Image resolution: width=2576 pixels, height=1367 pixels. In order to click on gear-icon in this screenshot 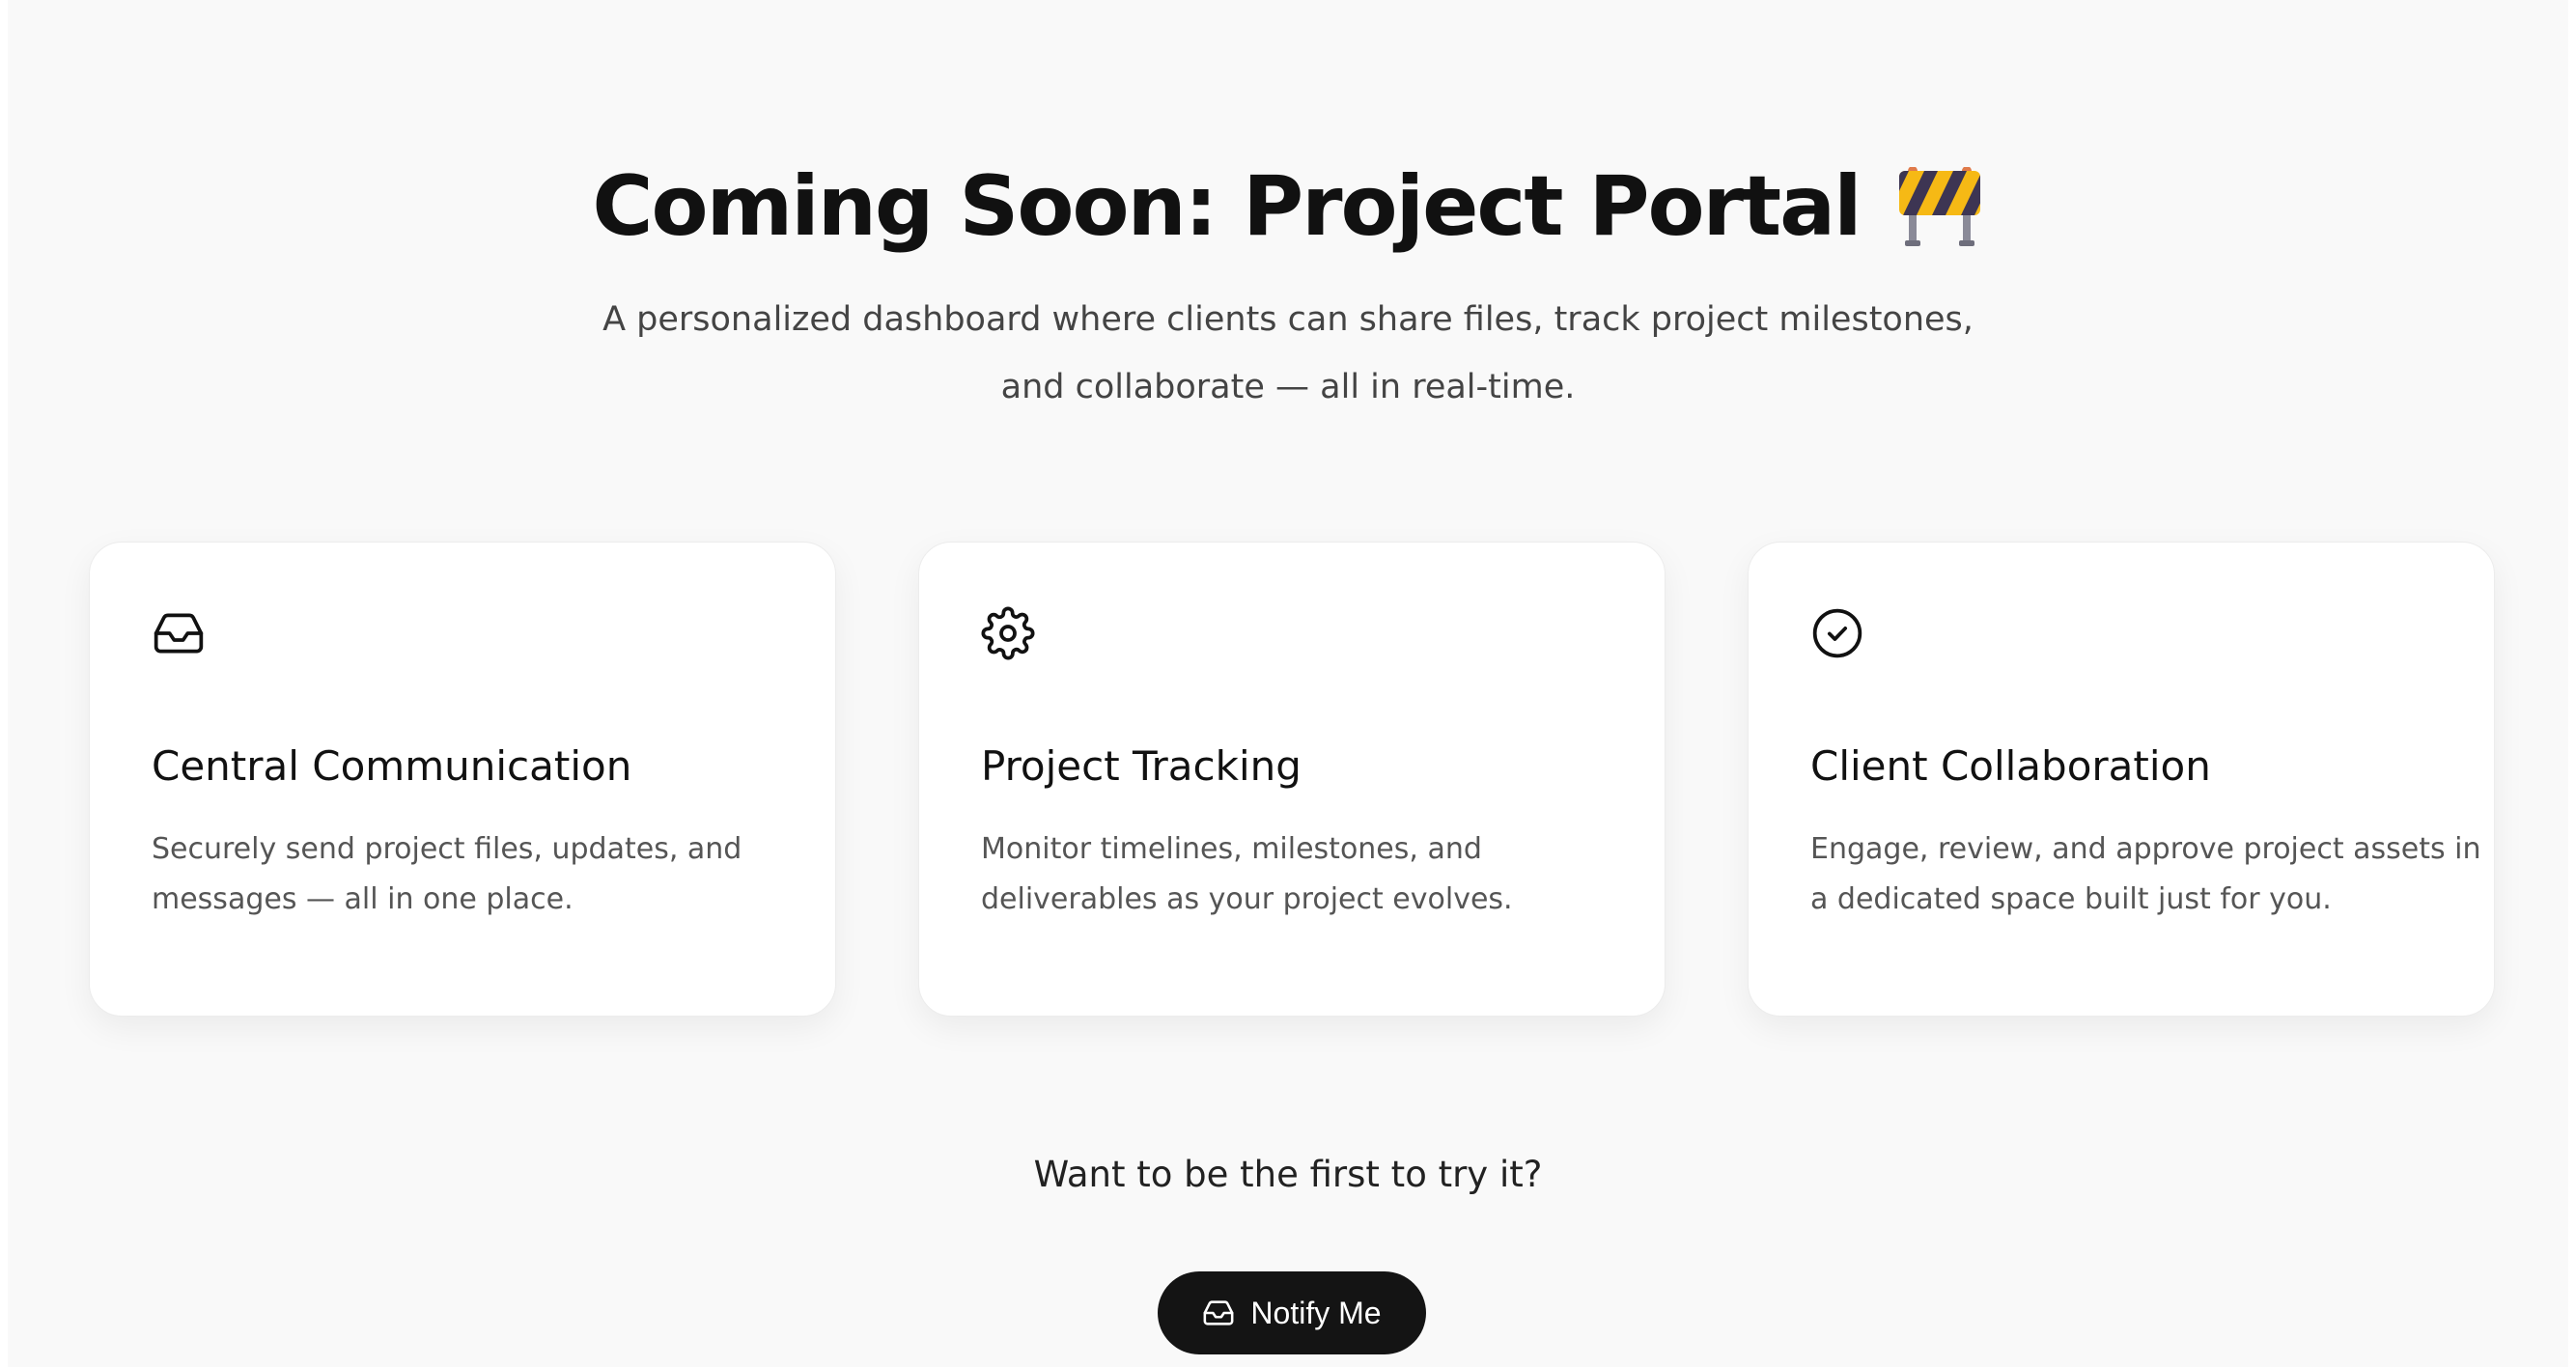, I will do `click(1008, 633)`.